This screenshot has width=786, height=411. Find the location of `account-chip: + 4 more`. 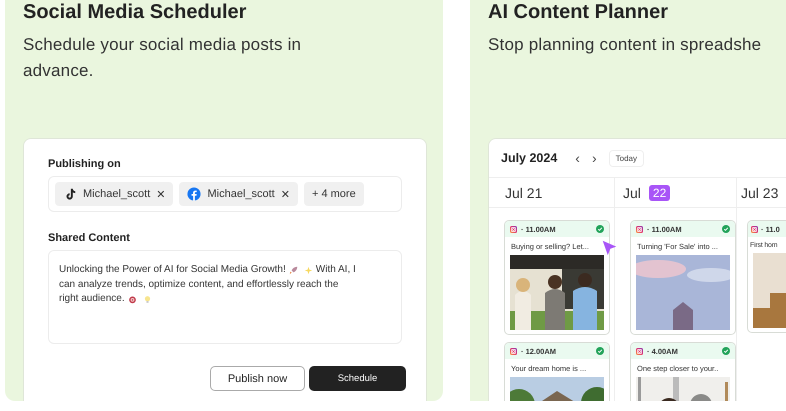

account-chip: + 4 more is located at coordinates (334, 194).